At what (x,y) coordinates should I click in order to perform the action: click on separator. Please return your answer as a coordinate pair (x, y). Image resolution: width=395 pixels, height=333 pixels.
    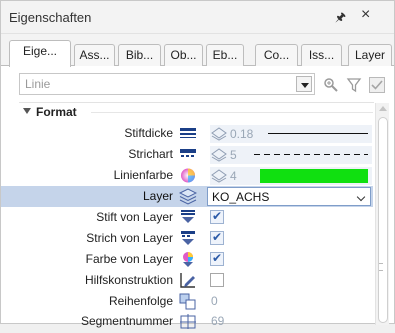
    Looking at the image, I should click on (196, 102).